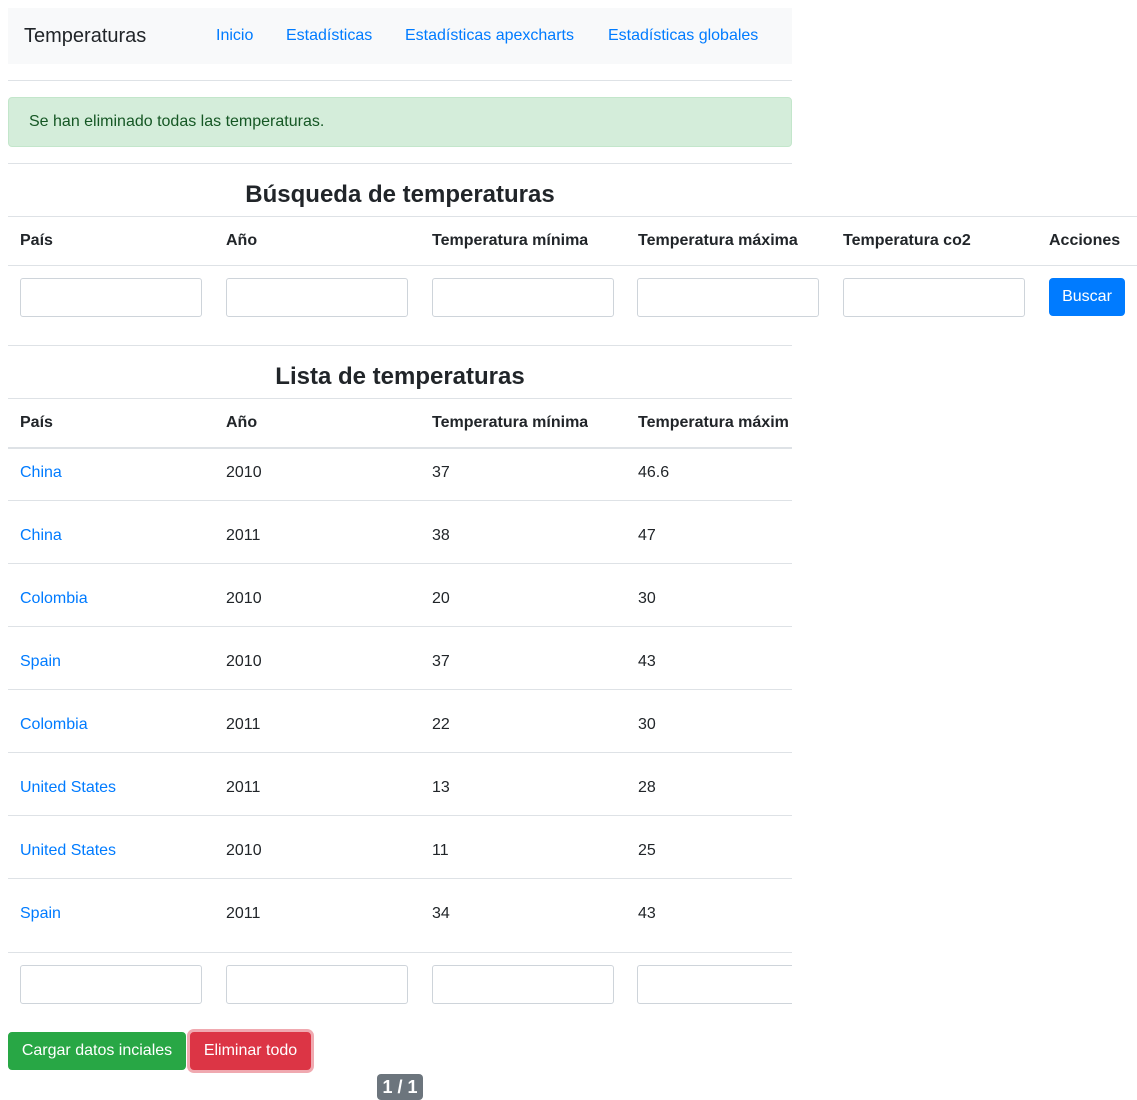 The width and height of the screenshot is (1137, 1100). I want to click on temp-min-cell: 34, so click(441, 913).